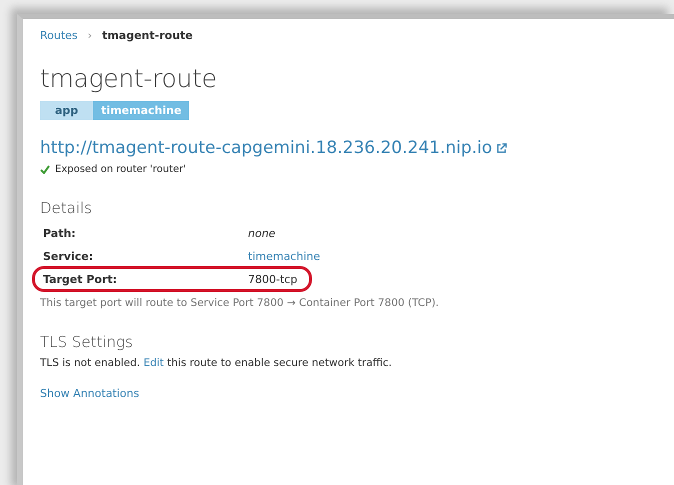  What do you see at coordinates (120, 169) in the screenshot?
I see `exposed-status: Exposed on router 'router'` at bounding box center [120, 169].